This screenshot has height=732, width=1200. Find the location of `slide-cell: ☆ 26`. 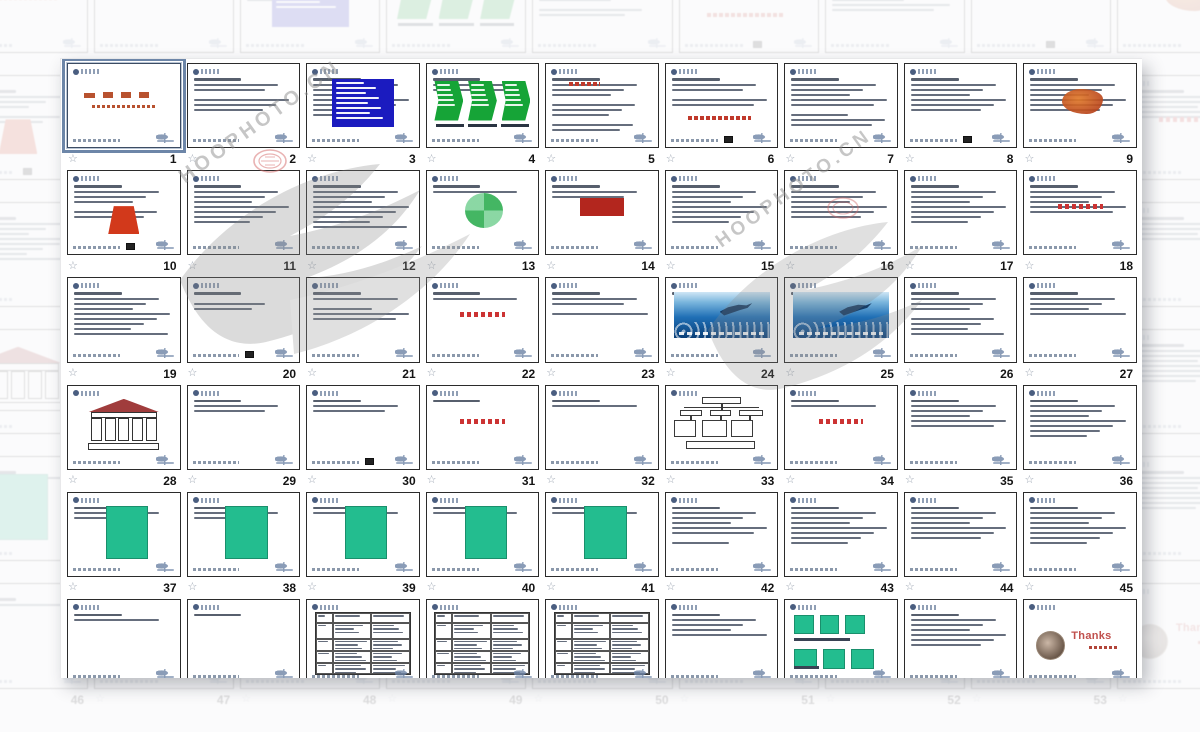

slide-cell: ☆ 26 is located at coordinates (960, 330).